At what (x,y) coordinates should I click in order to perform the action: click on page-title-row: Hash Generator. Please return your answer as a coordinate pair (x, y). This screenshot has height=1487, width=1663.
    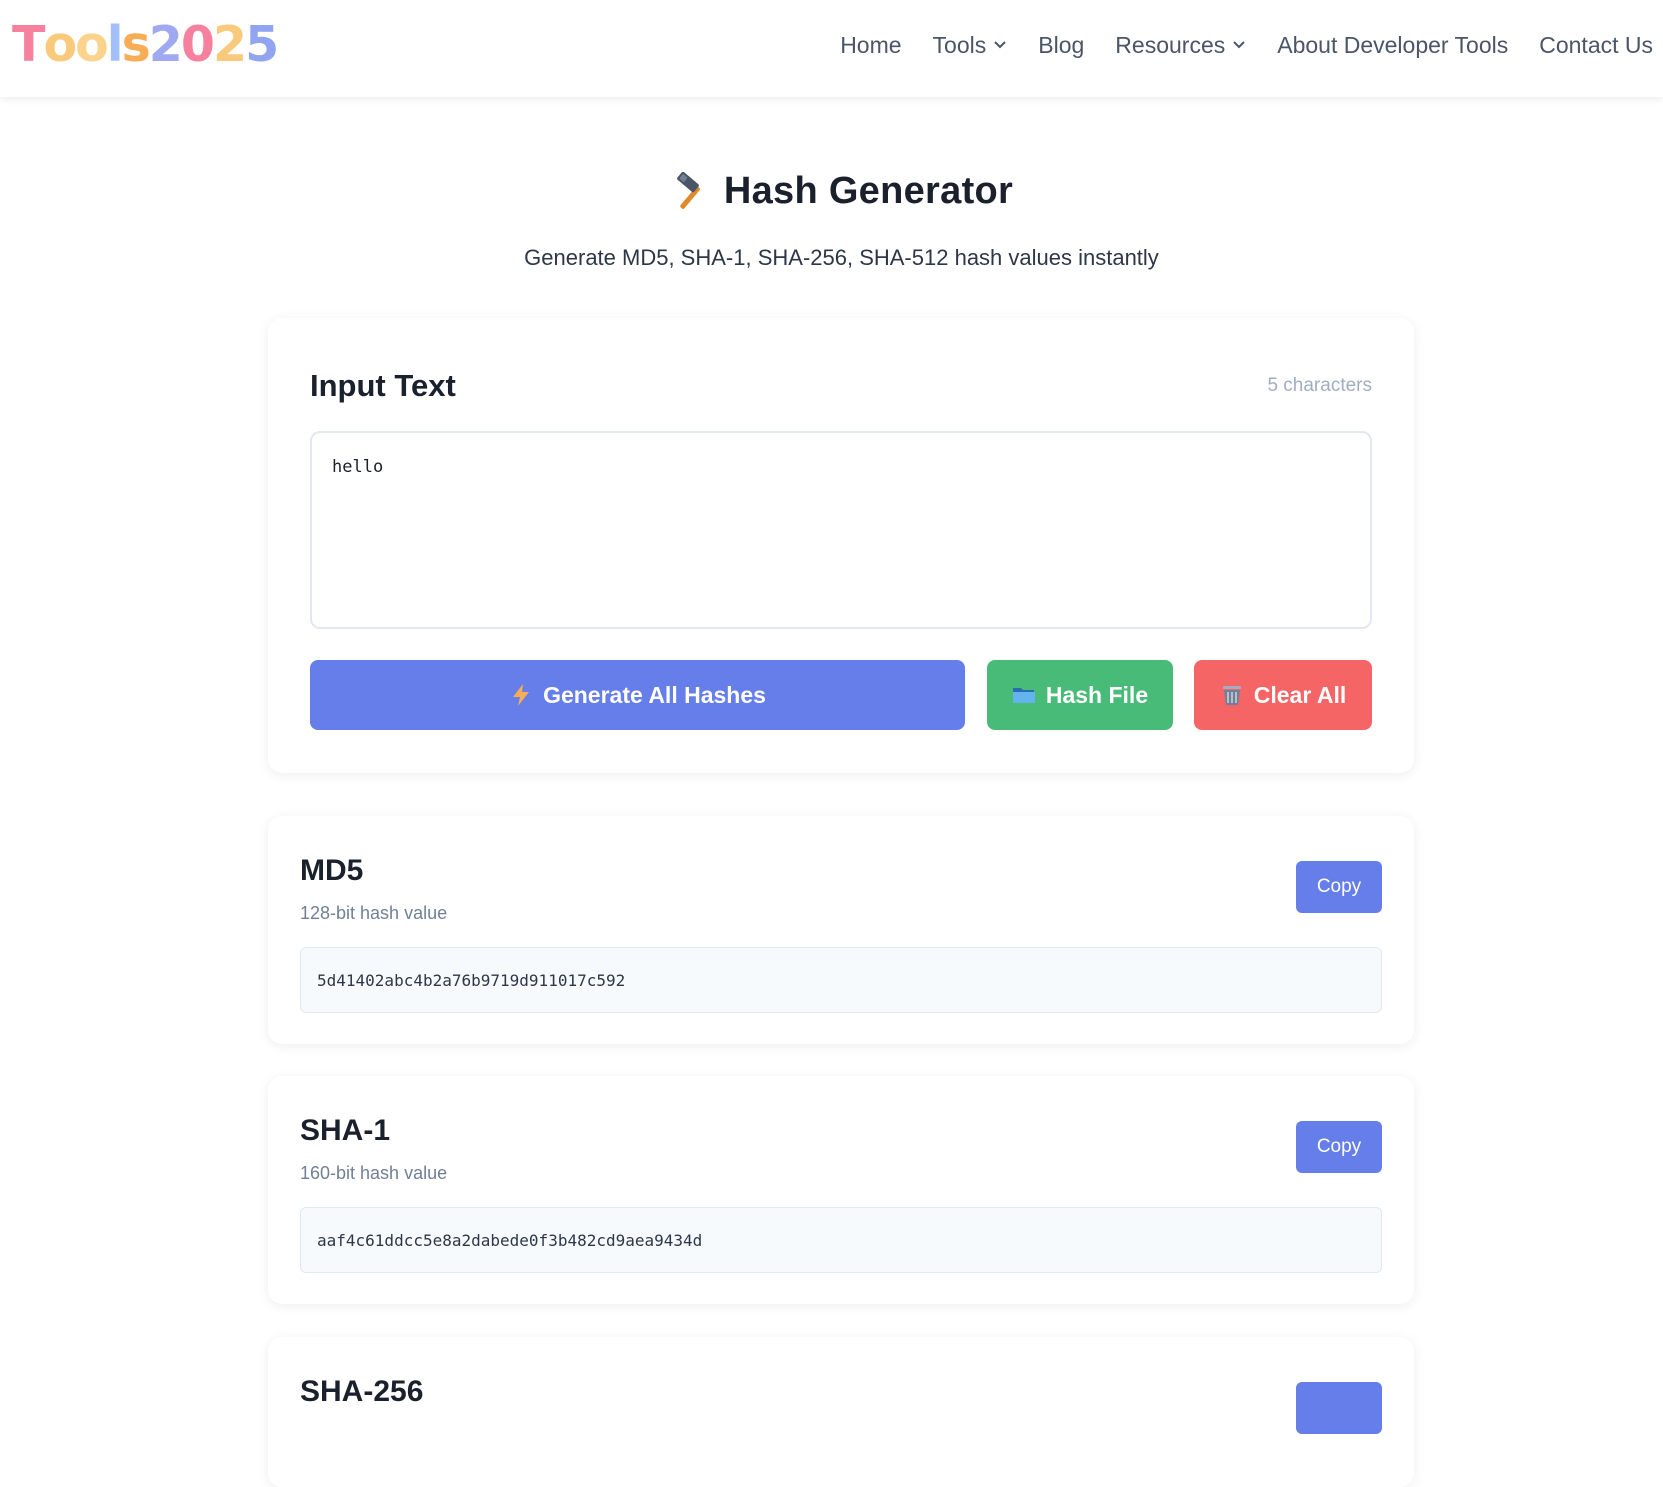
    Looking at the image, I should click on (831, 191).